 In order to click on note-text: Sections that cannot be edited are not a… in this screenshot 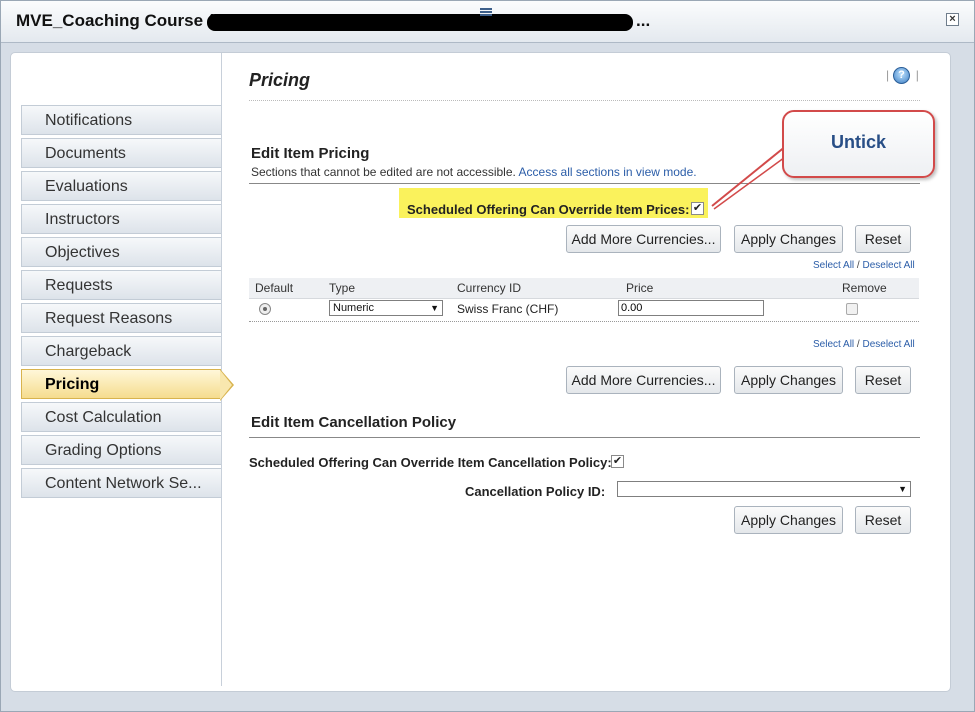, I will do `click(383, 172)`.